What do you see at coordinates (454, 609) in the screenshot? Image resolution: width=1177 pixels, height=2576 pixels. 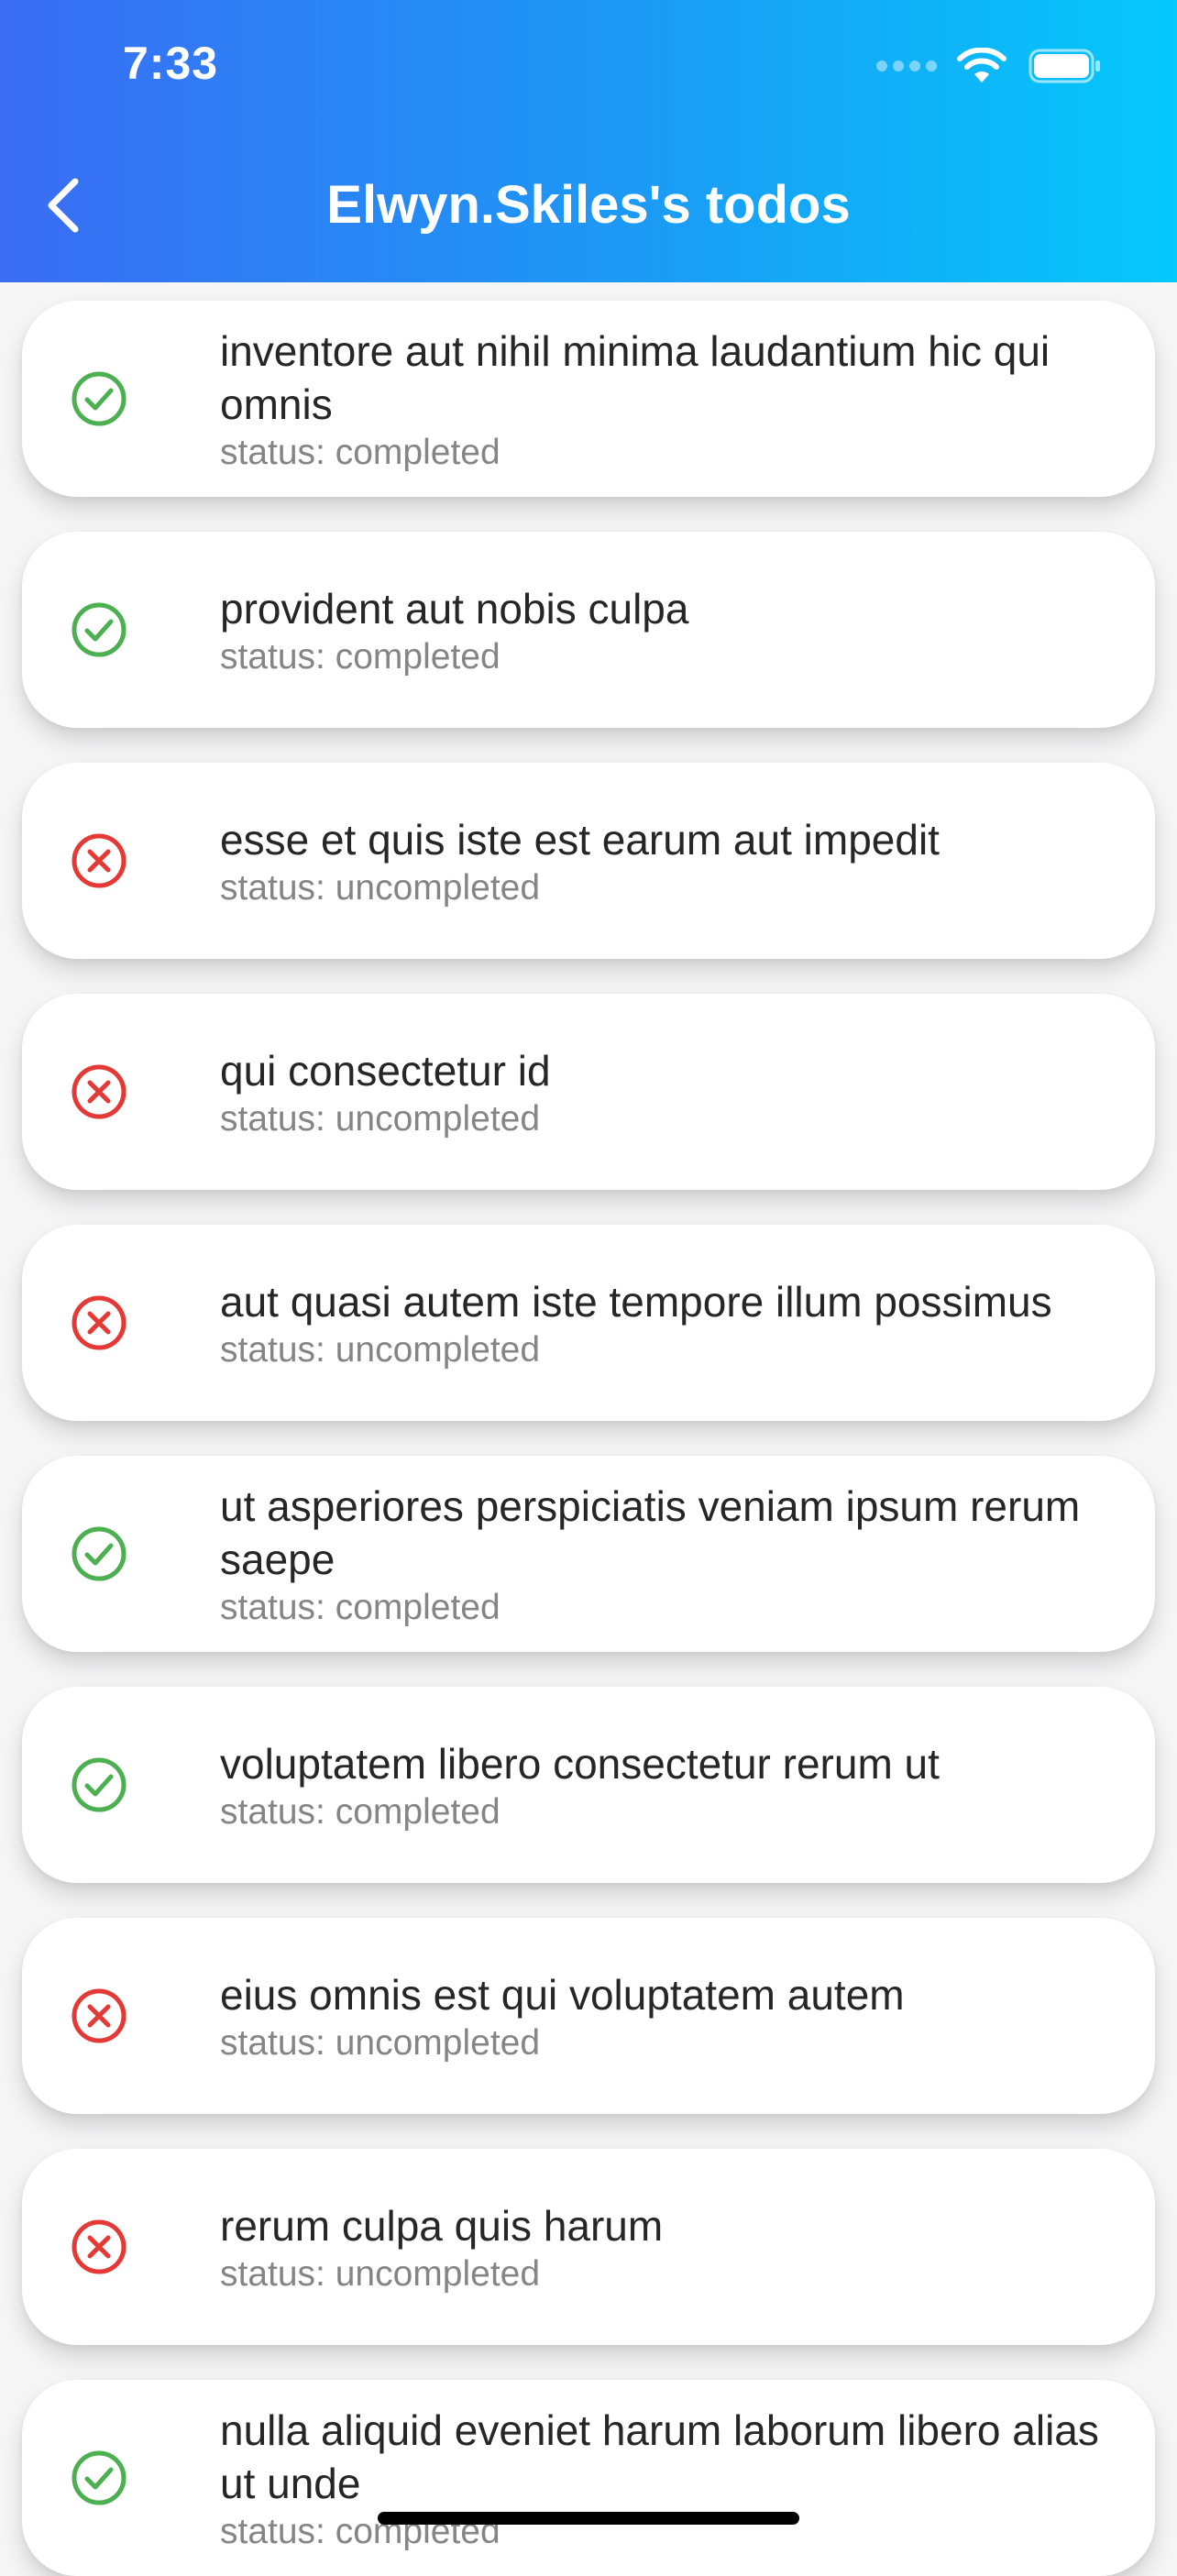 I see `todo-title: provident aut nobis culpa` at bounding box center [454, 609].